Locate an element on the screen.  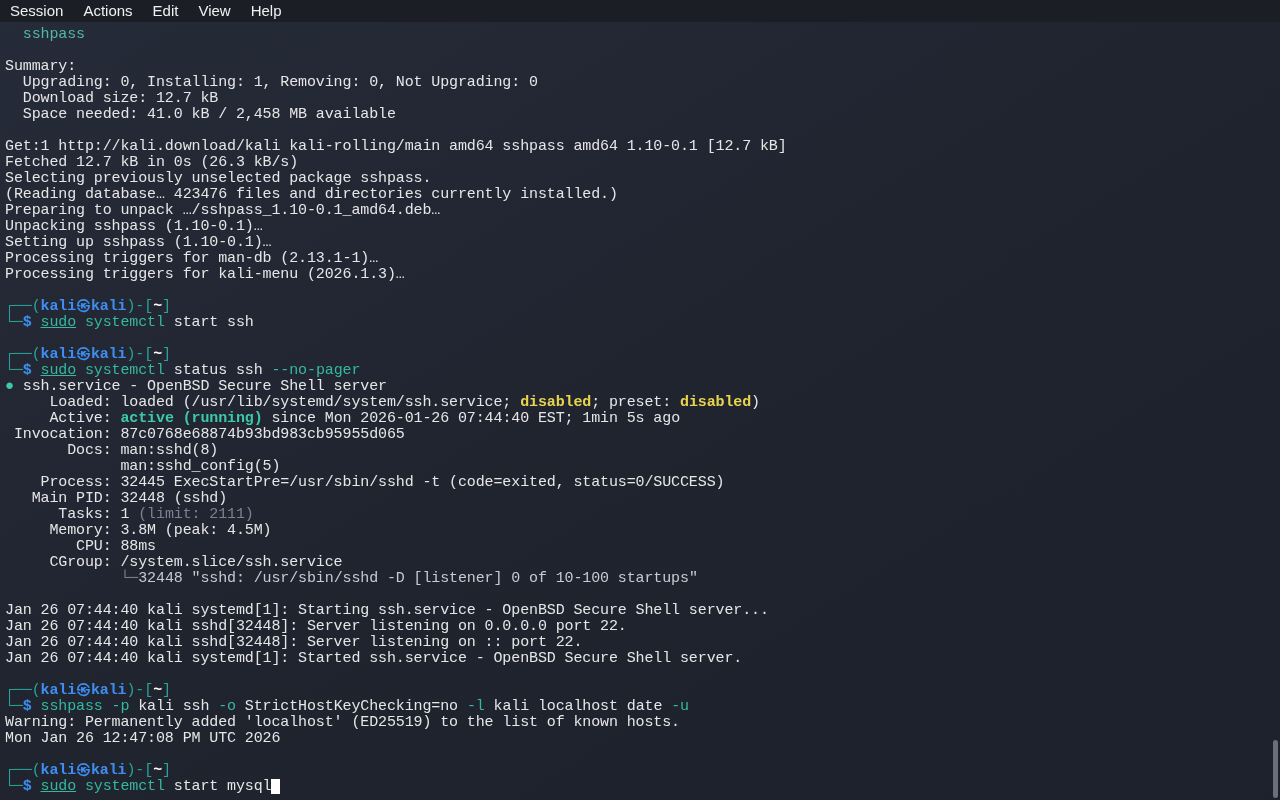
menu-item: Session is located at coordinates (37, 11).